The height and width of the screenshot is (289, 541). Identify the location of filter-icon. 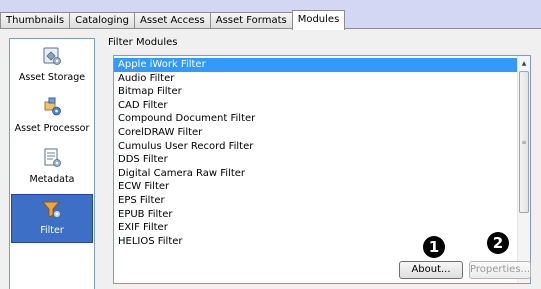
(52, 210).